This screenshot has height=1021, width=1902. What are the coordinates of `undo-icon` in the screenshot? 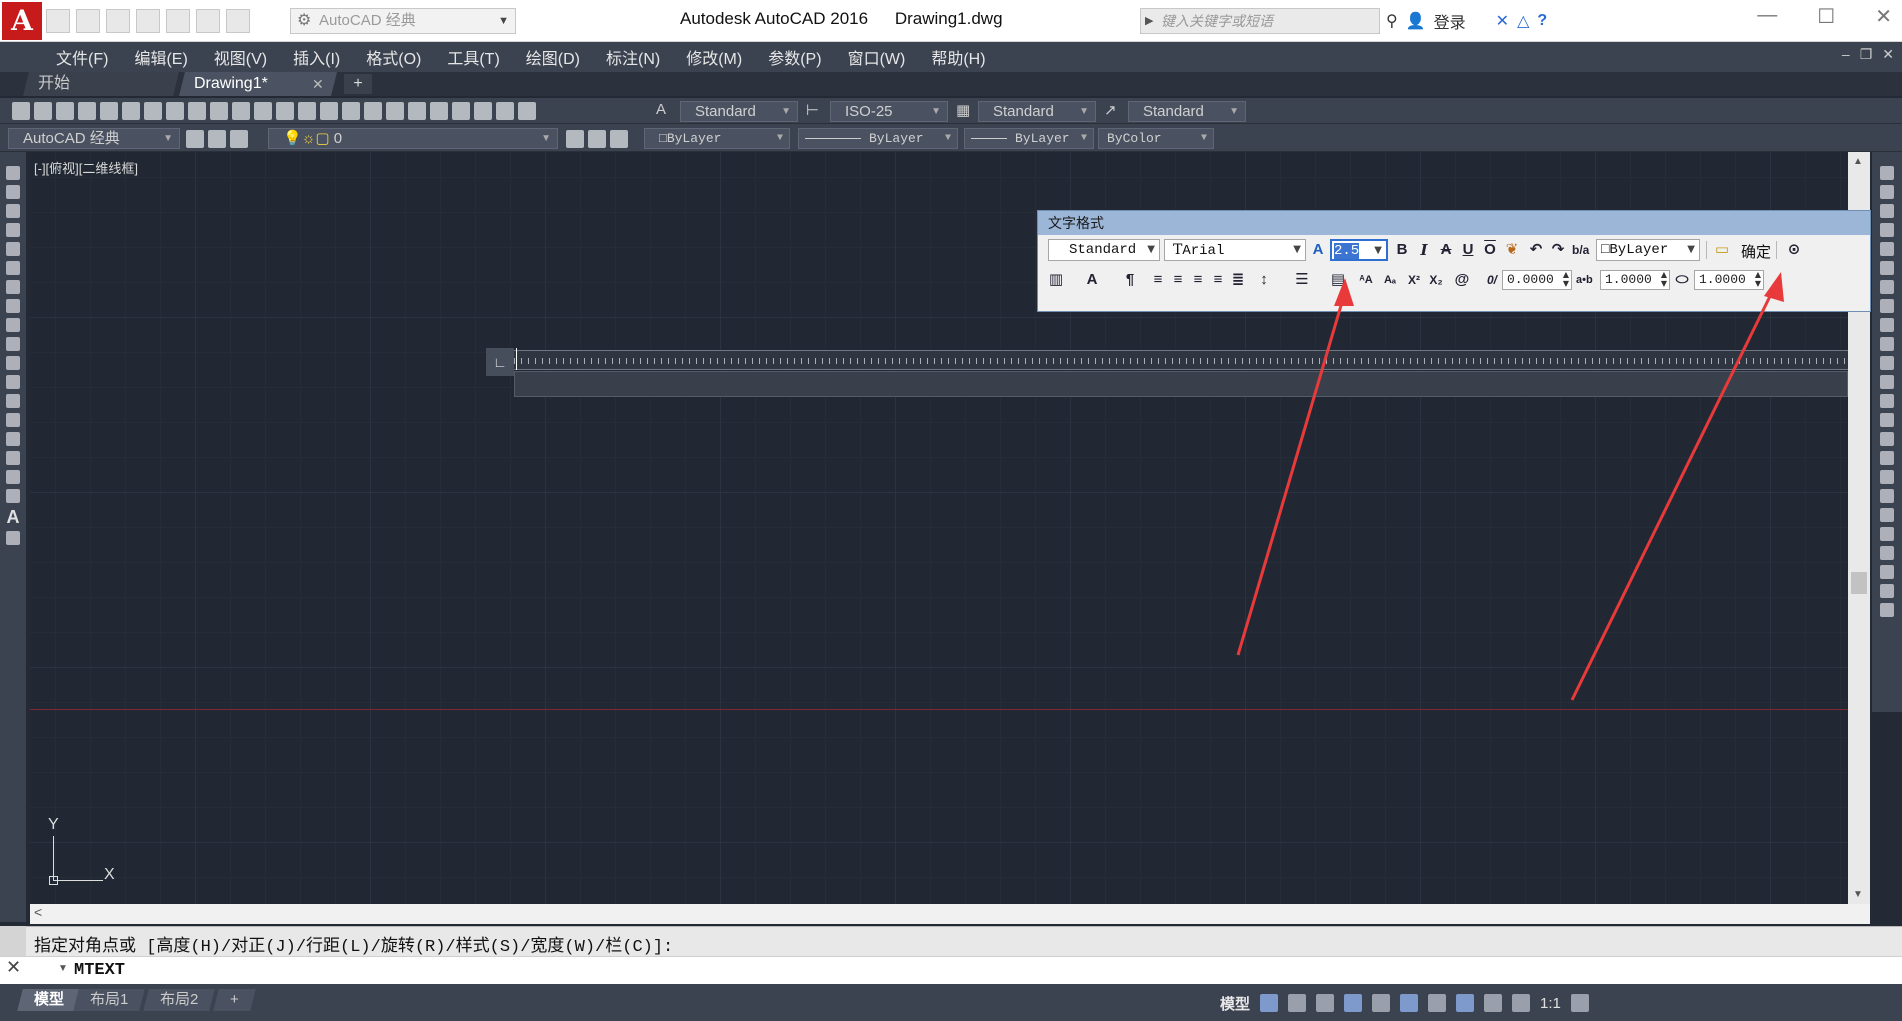 It's located at (263, 111).